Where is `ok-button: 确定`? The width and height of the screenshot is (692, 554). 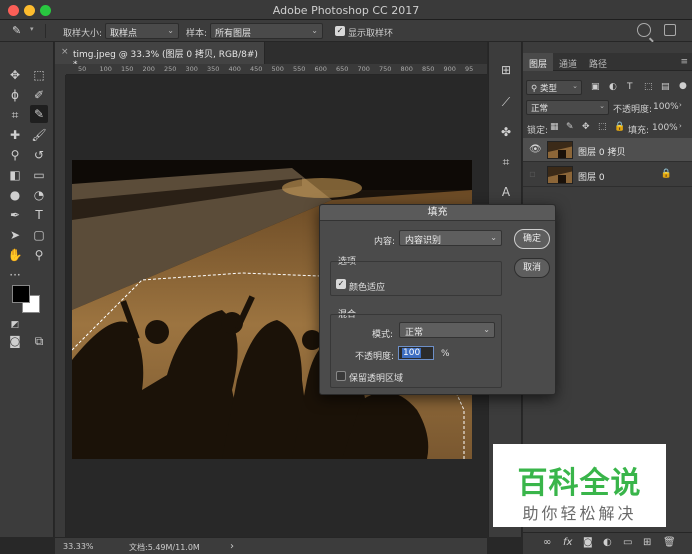 ok-button: 确定 is located at coordinates (532, 239).